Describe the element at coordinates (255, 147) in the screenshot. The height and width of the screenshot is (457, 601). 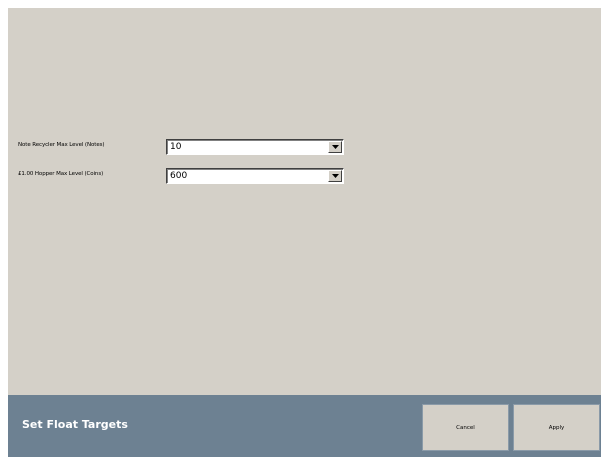
I see `note-recycler-select: 10` at that location.